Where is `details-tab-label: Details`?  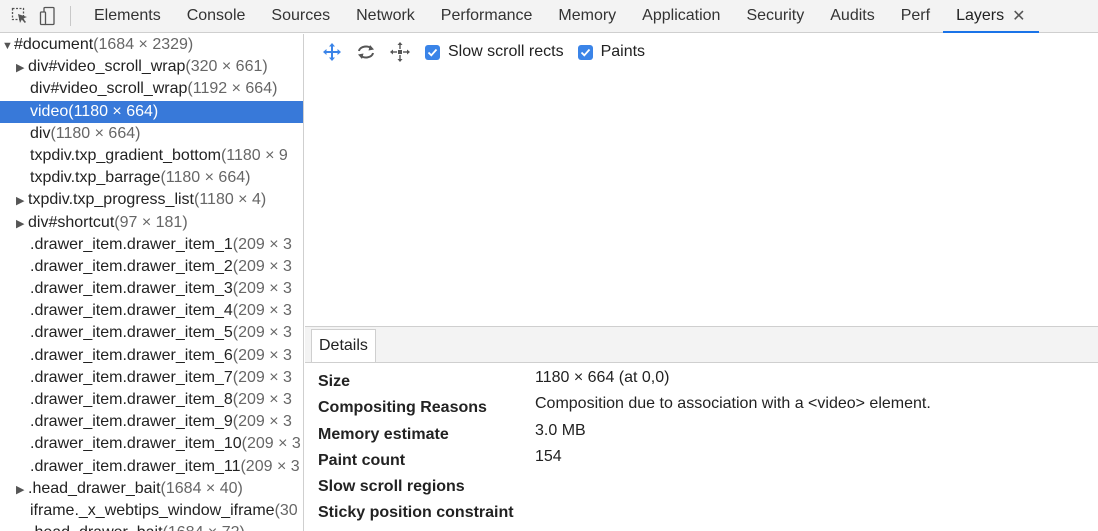 details-tab-label: Details is located at coordinates (343, 345).